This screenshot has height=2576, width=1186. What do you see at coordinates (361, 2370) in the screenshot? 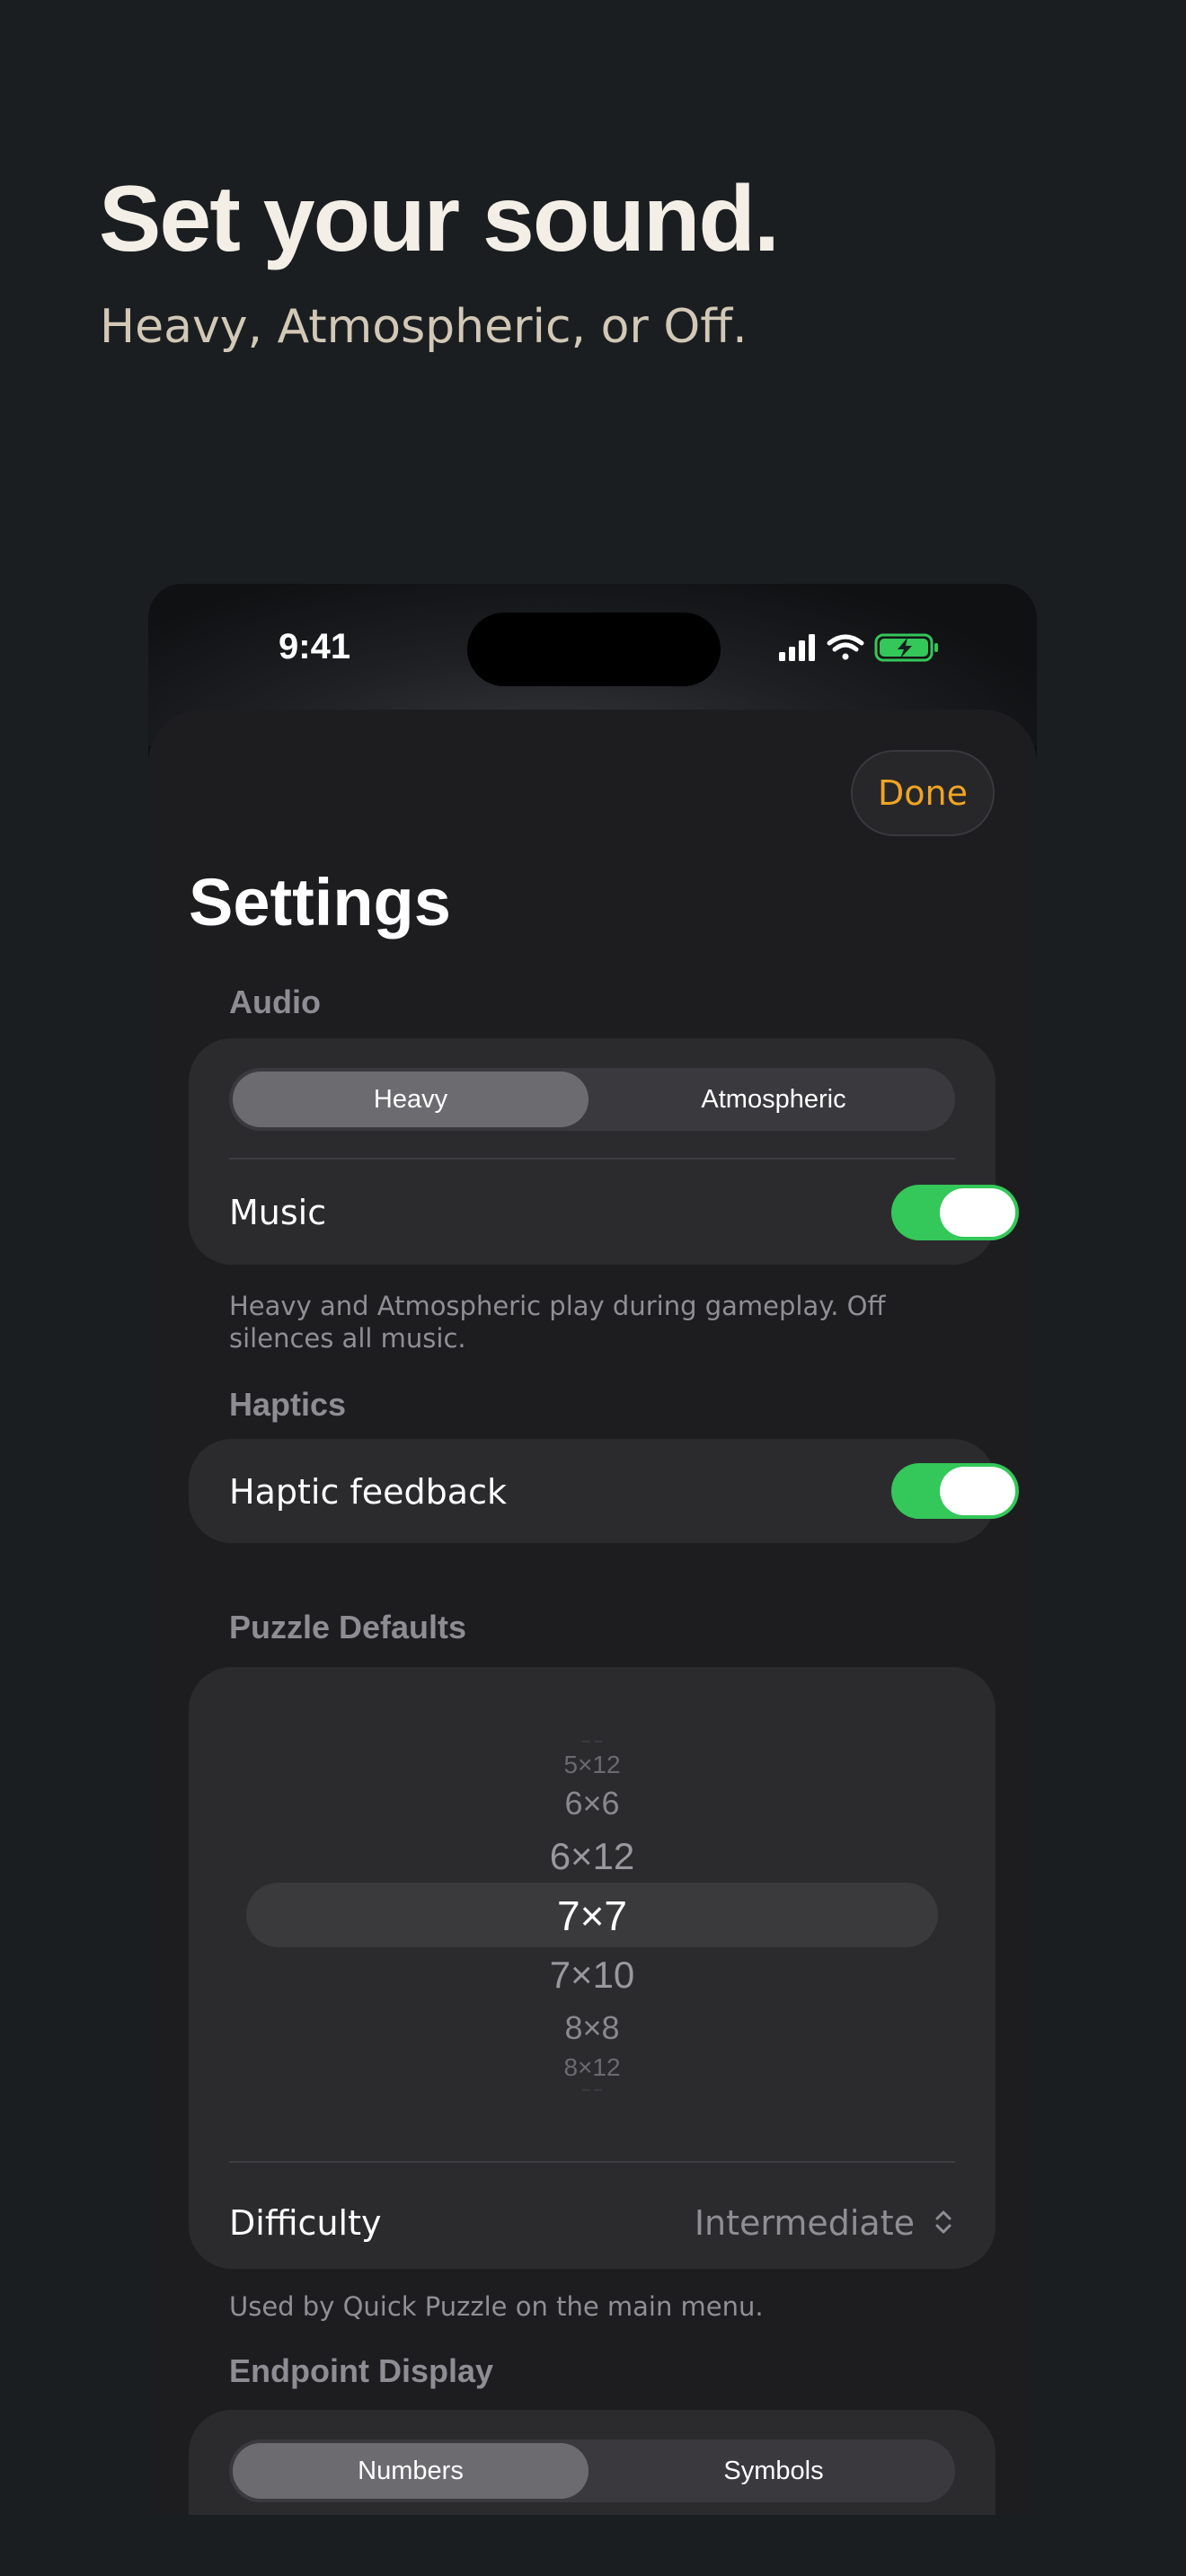
I see `section-header-endpoint-display: Endpoint Display` at bounding box center [361, 2370].